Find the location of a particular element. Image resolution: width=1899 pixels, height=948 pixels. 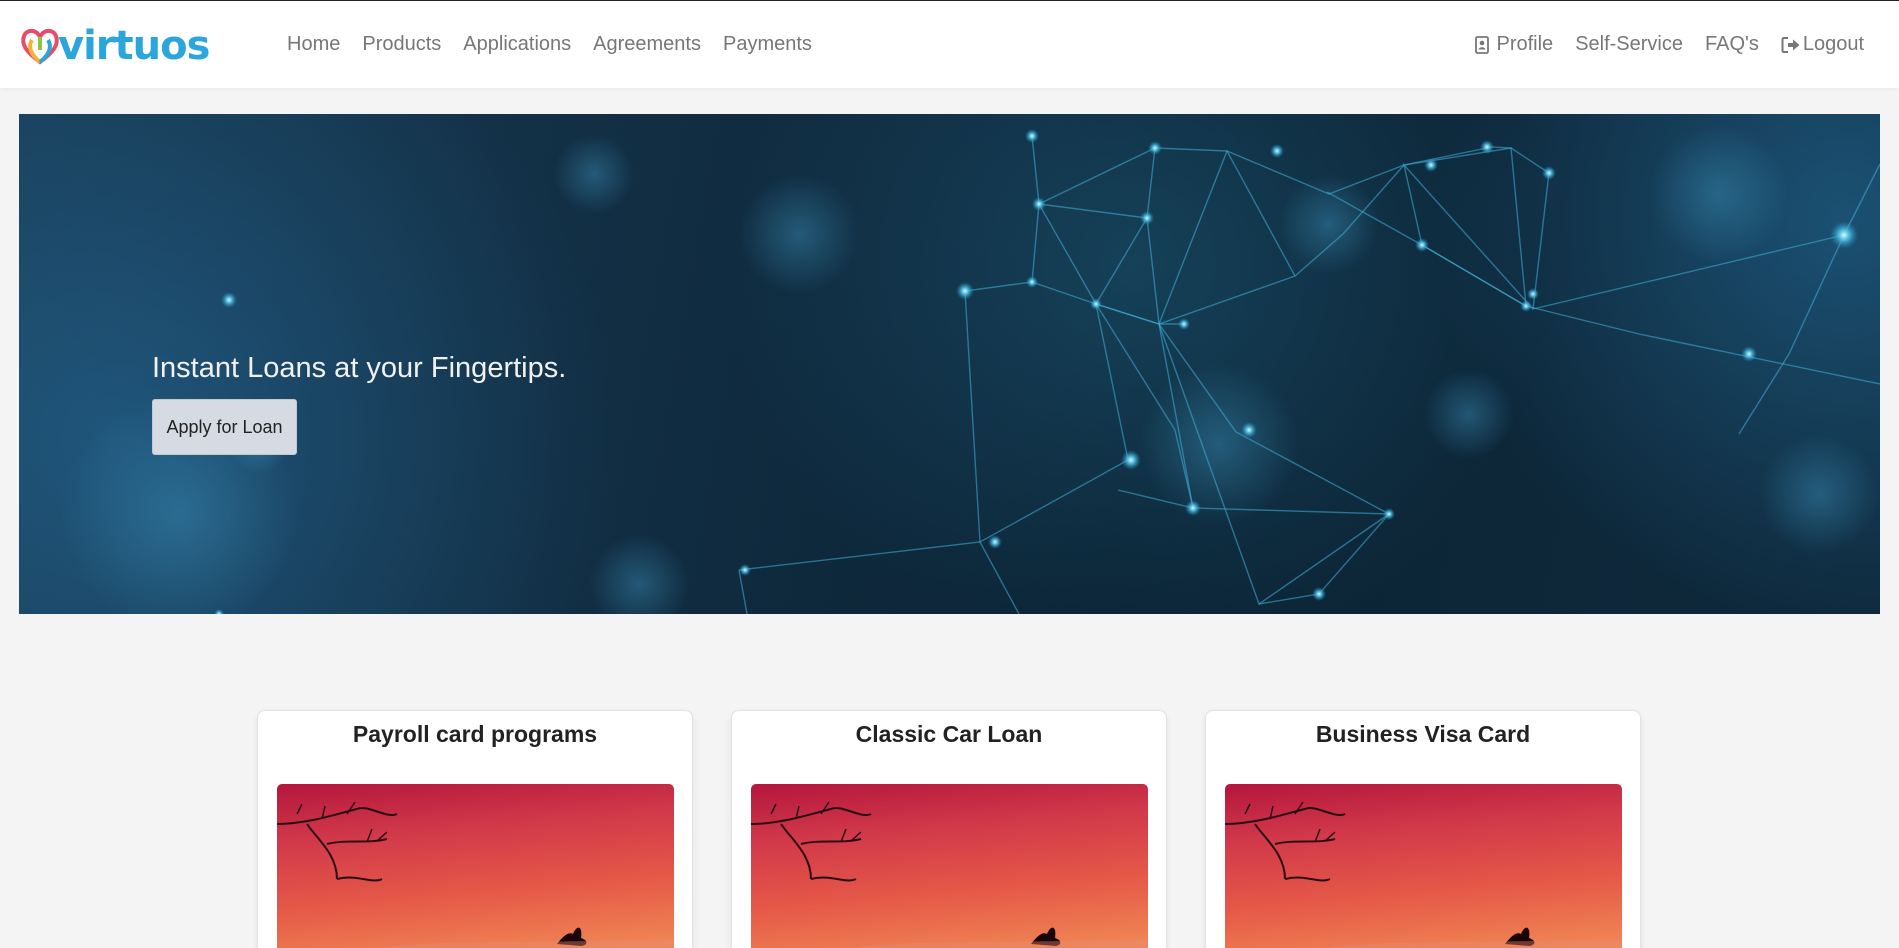

nav-profile: Profile is located at coordinates (1512, 44).